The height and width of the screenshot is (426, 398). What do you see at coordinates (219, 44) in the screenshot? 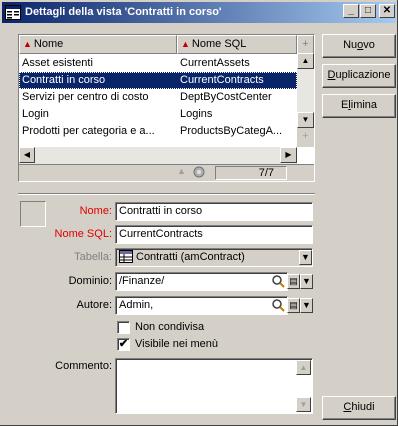
I see `column-header-label: Nome SQL` at bounding box center [219, 44].